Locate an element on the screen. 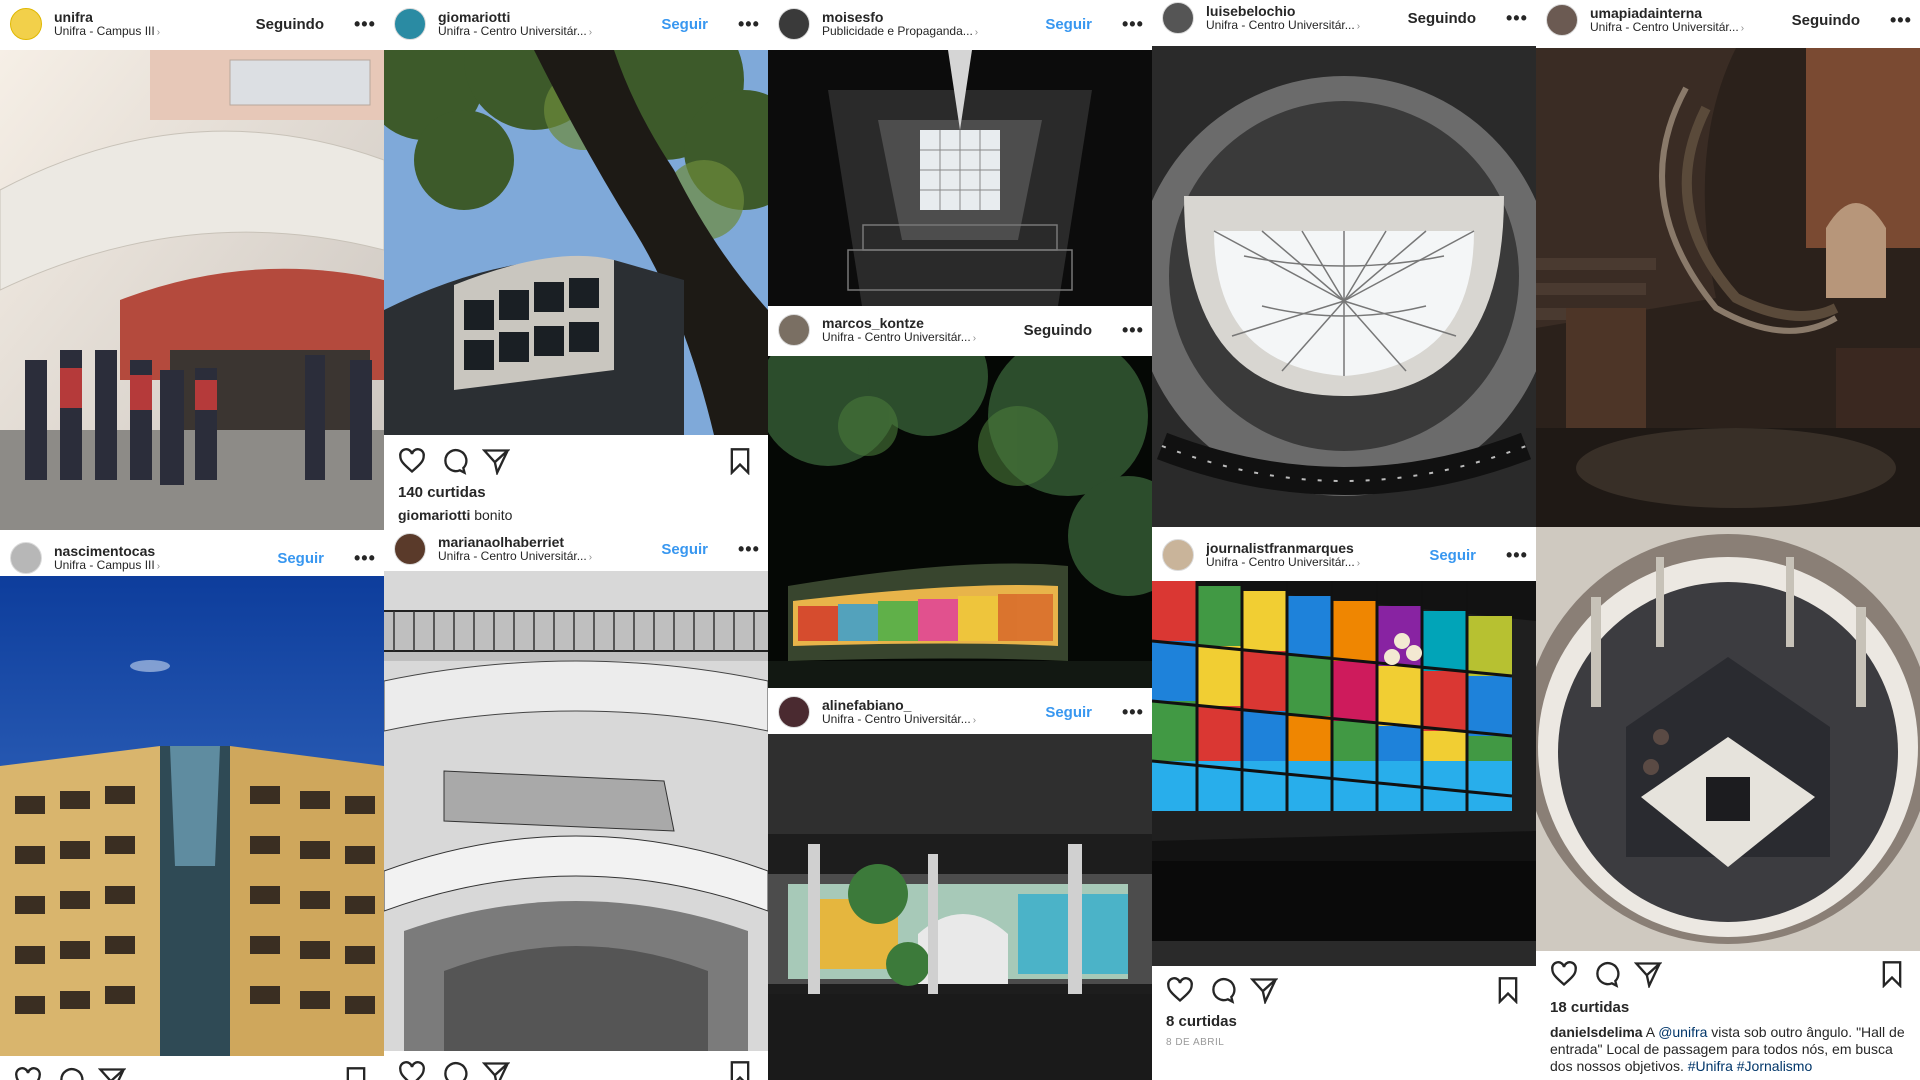 The width and height of the screenshot is (1920, 1080). caption-mention-link: @unifra is located at coordinates (1682, 1032).